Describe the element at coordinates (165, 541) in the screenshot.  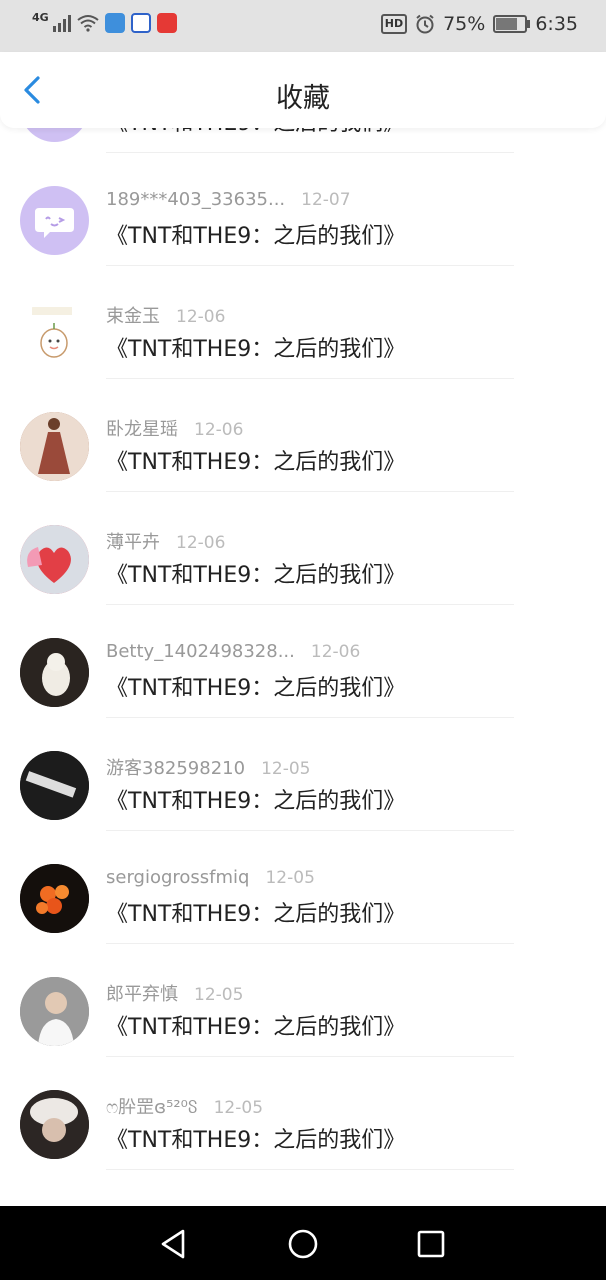
I see `item-meta: 薄平卉 12-06` at that location.